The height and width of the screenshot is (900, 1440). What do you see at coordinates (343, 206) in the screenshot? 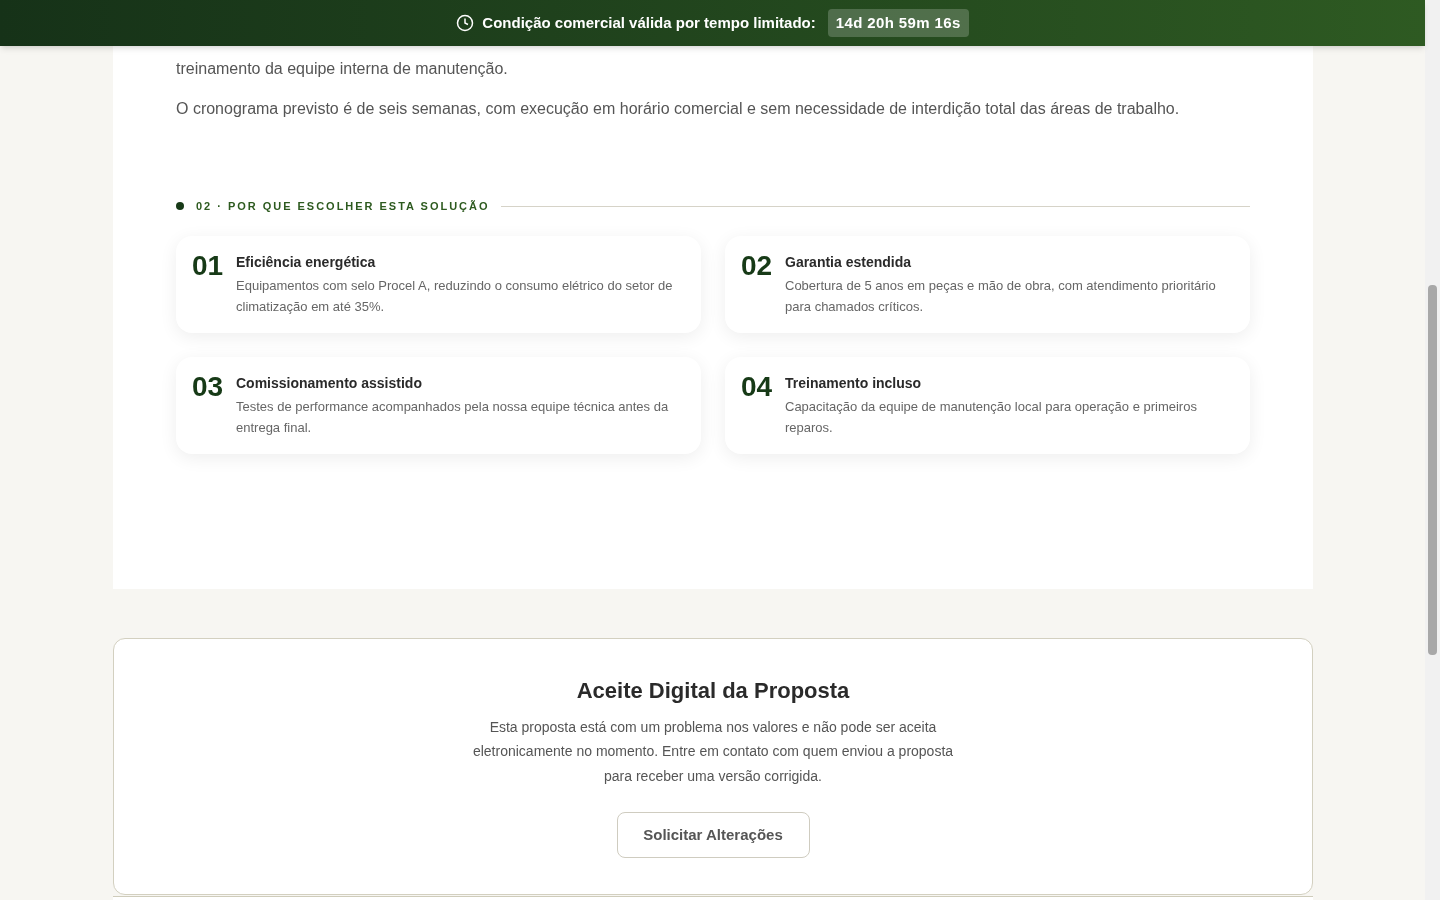
I see `section-heading: 02 · POR QUE ESCOLHER ESTA SOLUÇÃO` at bounding box center [343, 206].